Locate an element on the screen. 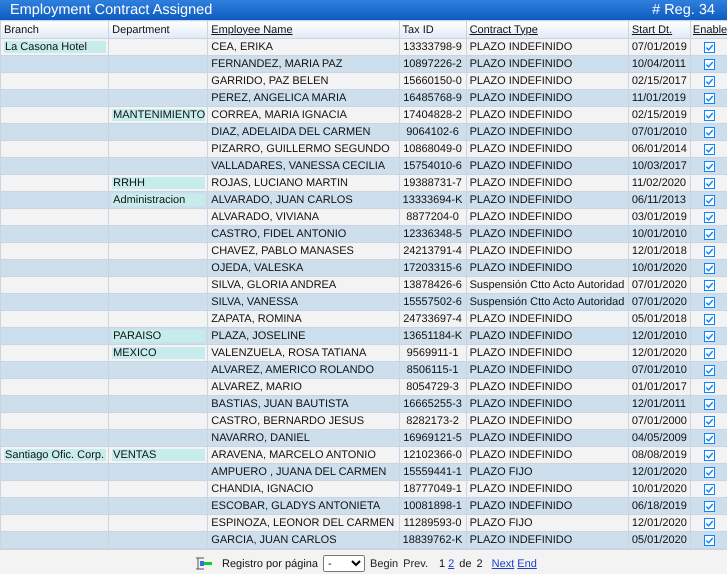 This screenshot has width=727, height=574. column-header: Branch is located at coordinates (21, 30).